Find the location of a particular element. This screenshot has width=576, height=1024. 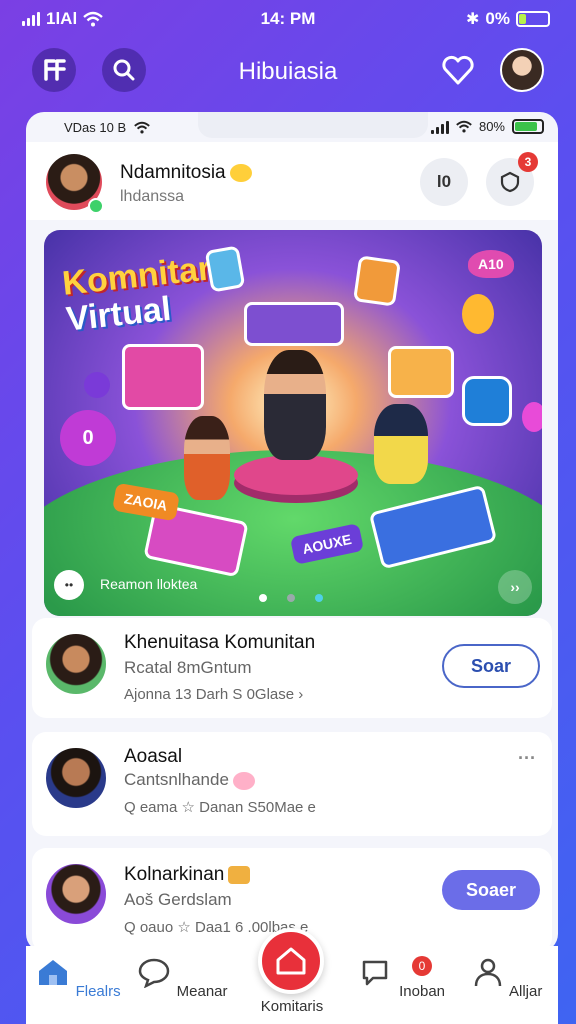

chat-bubble-icon is located at coordinates (154, 973).